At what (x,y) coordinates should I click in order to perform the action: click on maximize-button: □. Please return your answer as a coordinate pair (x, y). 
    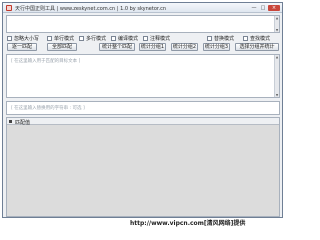
    Looking at the image, I should click on (263, 8).